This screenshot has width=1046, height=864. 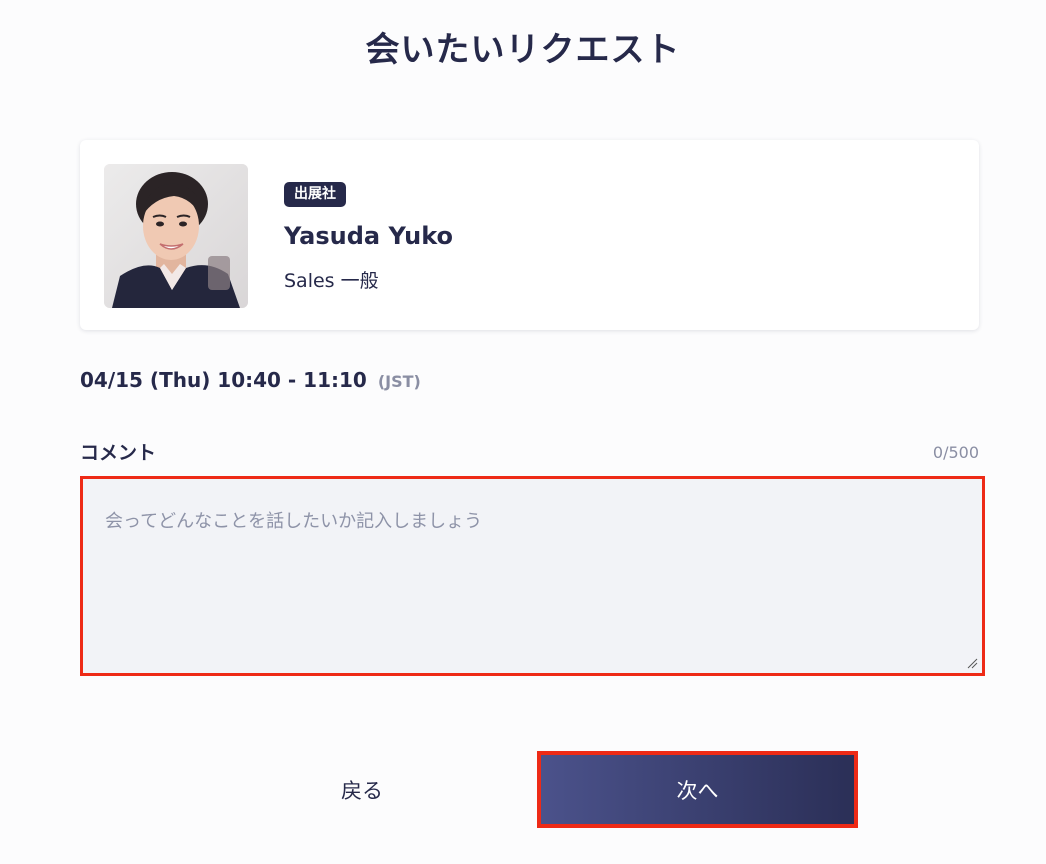 I want to click on avatar-photo, so click(x=176, y=236).